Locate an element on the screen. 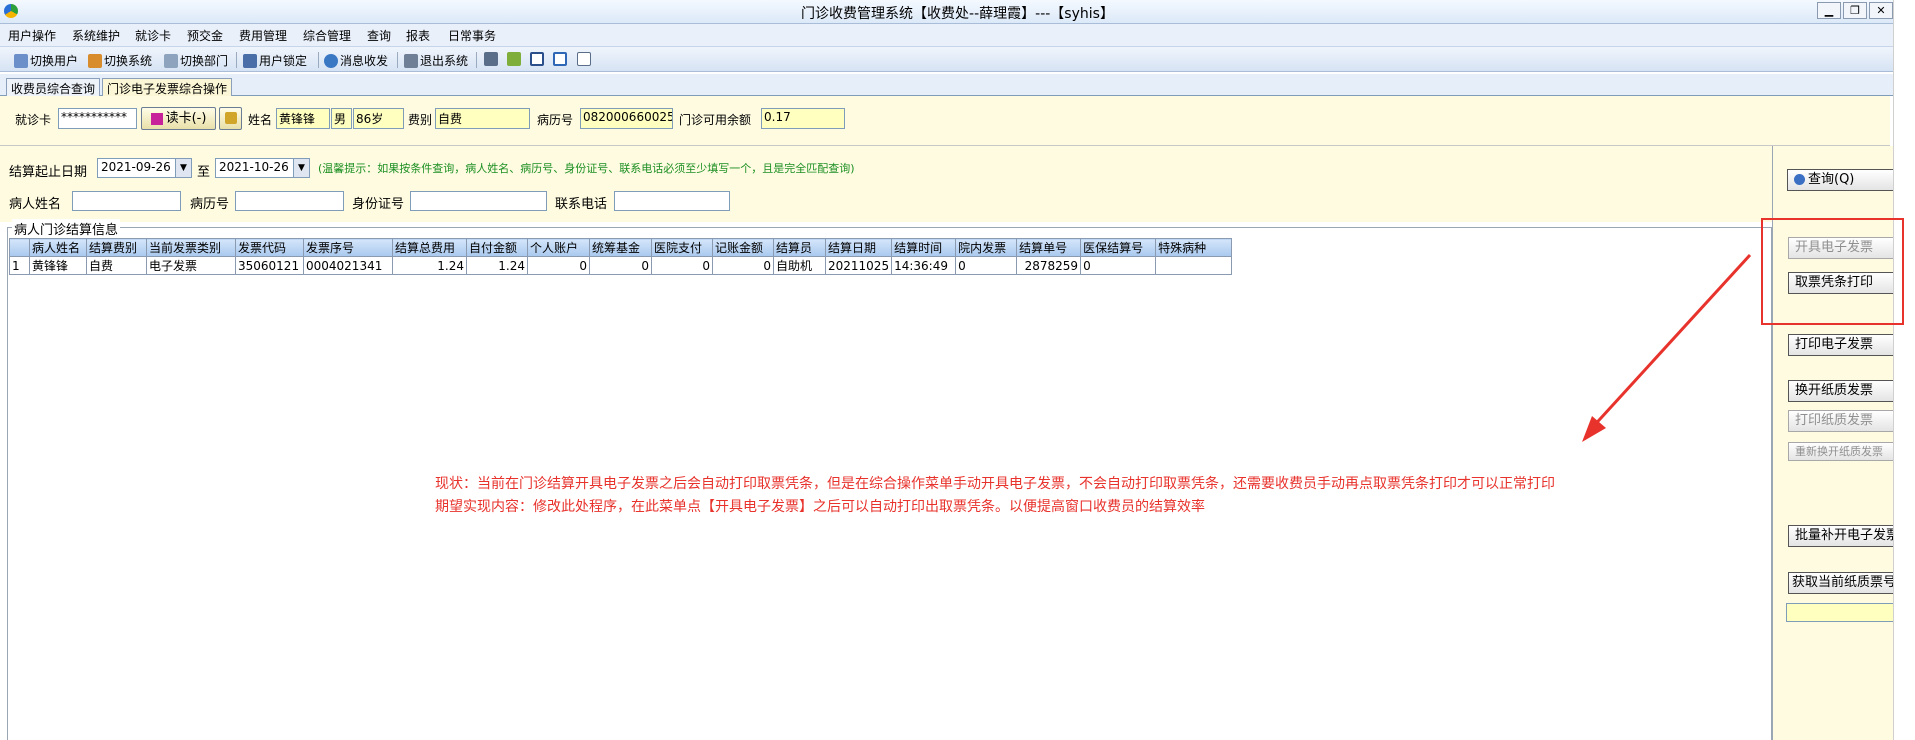  cell-invoice-no: 0004021341 is located at coordinates (348, 265).